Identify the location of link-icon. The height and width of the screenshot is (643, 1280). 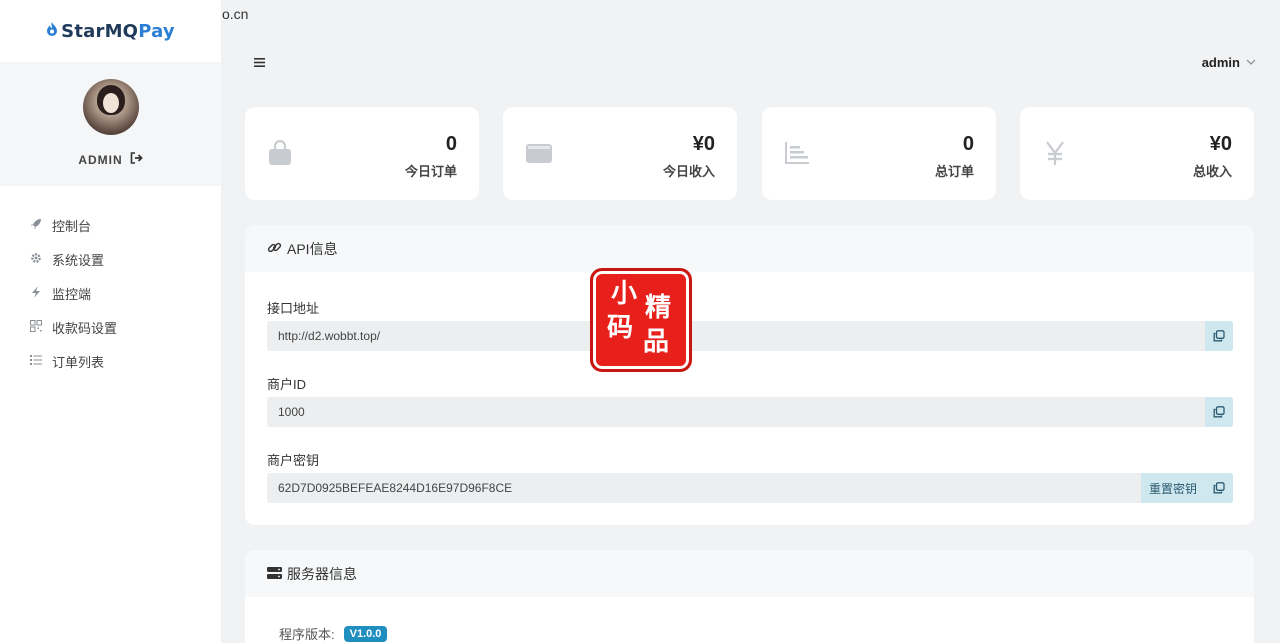
(274, 249).